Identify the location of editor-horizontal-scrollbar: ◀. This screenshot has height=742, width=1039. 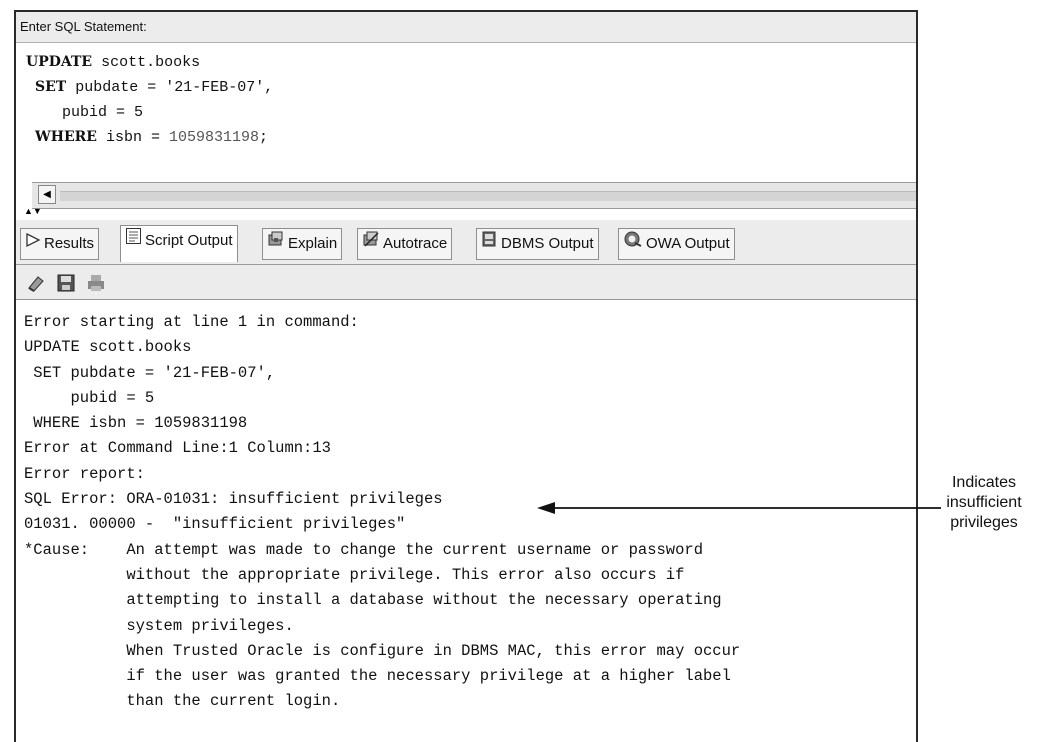
(474, 195).